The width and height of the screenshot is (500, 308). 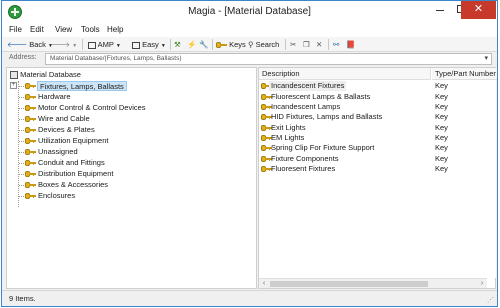 What do you see at coordinates (17, 44) in the screenshot?
I see `back-arrow-icon: 🡐` at bounding box center [17, 44].